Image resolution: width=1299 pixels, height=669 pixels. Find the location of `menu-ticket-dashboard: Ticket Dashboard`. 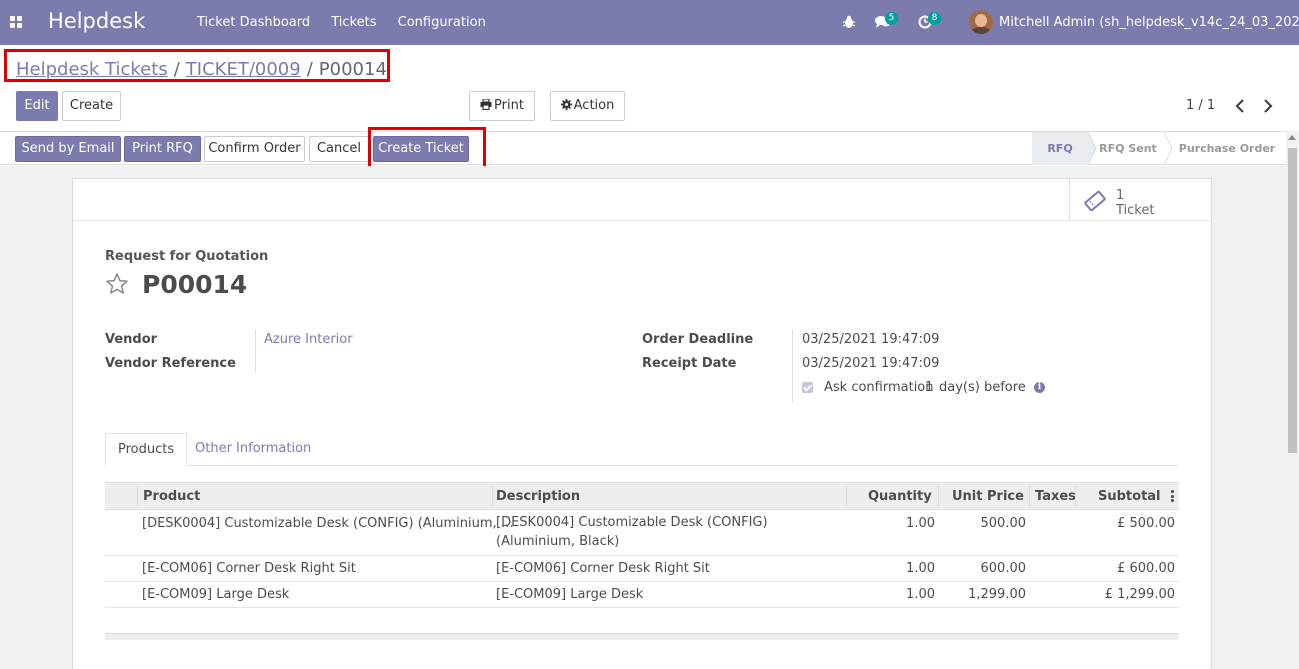

menu-ticket-dashboard: Ticket Dashboard is located at coordinates (253, 22).